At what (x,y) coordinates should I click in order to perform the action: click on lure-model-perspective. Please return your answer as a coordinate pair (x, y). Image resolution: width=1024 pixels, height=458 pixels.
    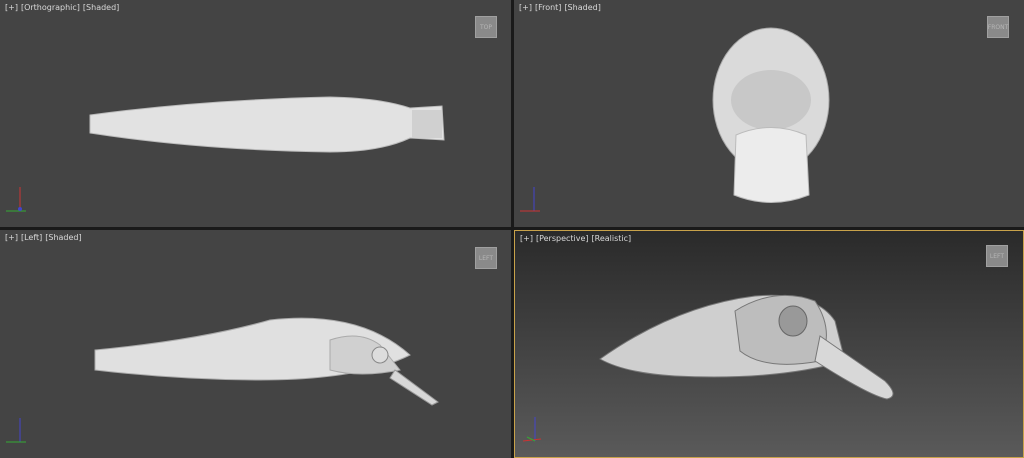
    Looking at the image, I should click on (746, 347).